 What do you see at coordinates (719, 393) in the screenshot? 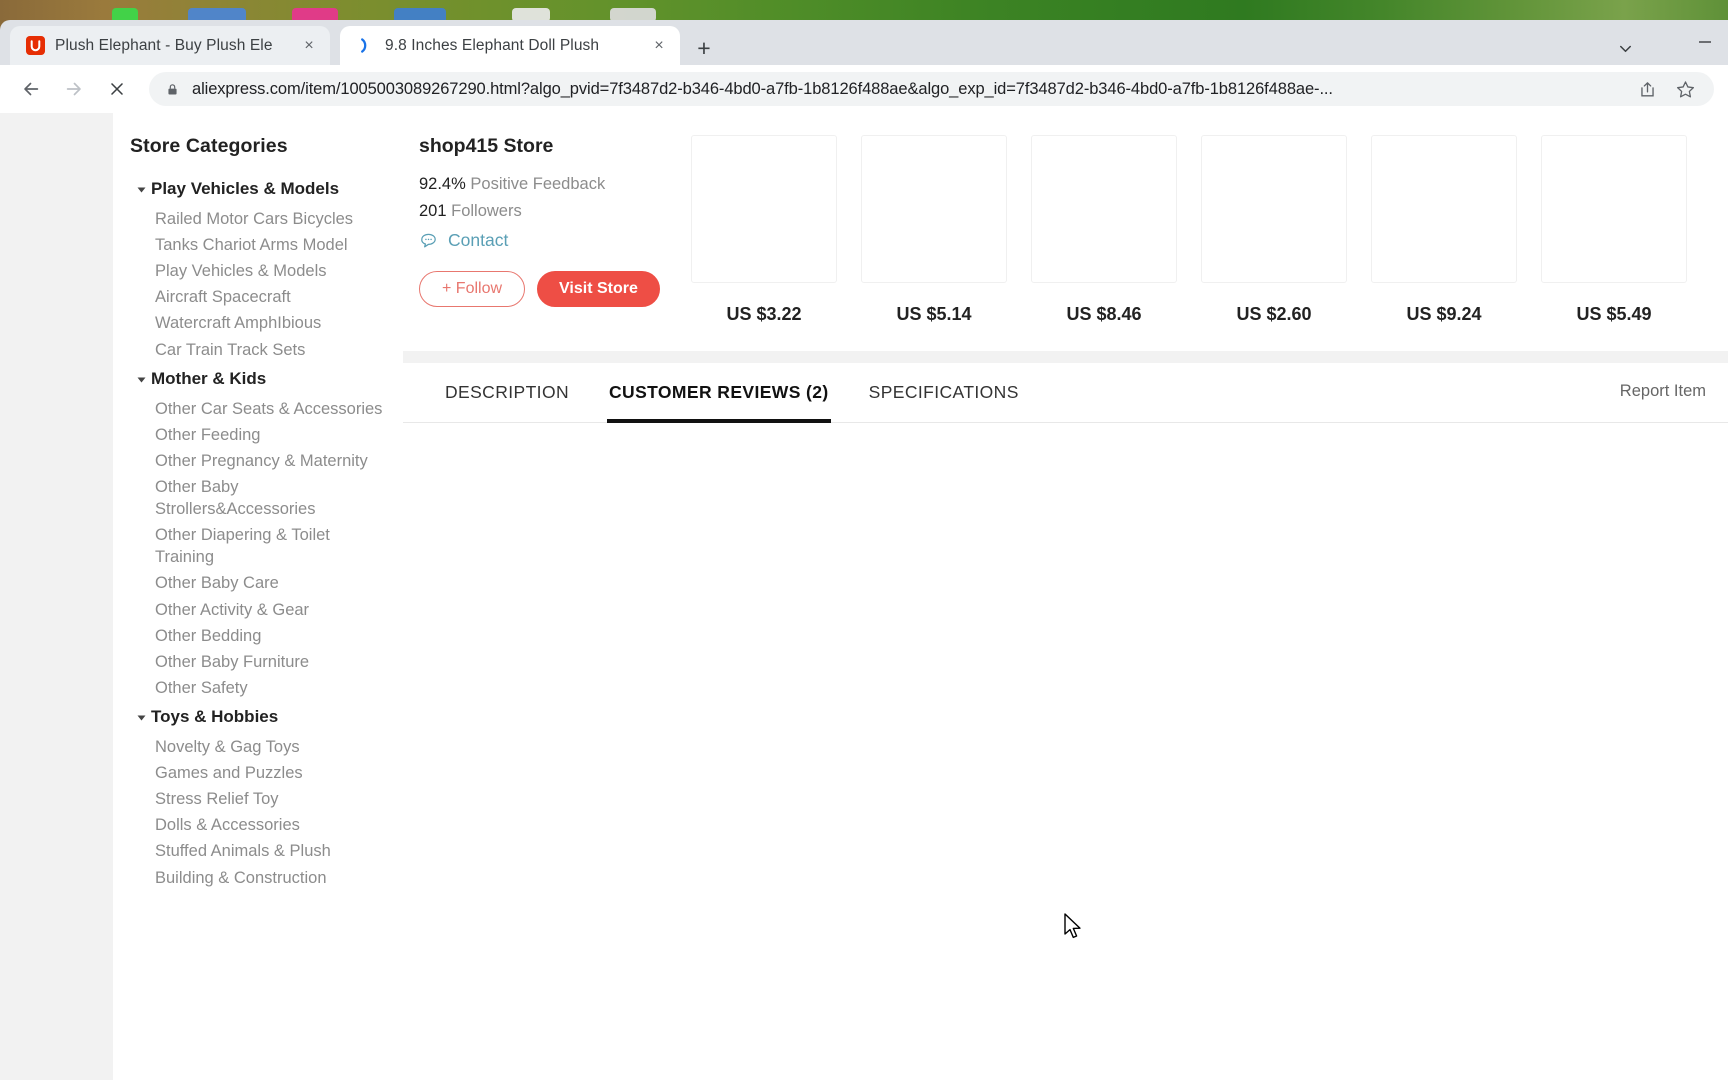
I see `tab-customer-reviews: CUSTOMER REVIEWS (2)` at bounding box center [719, 393].